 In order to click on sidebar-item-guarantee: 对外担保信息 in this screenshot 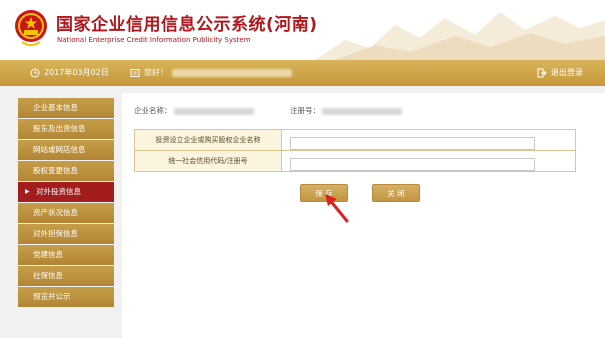, I will do `click(66, 234)`.